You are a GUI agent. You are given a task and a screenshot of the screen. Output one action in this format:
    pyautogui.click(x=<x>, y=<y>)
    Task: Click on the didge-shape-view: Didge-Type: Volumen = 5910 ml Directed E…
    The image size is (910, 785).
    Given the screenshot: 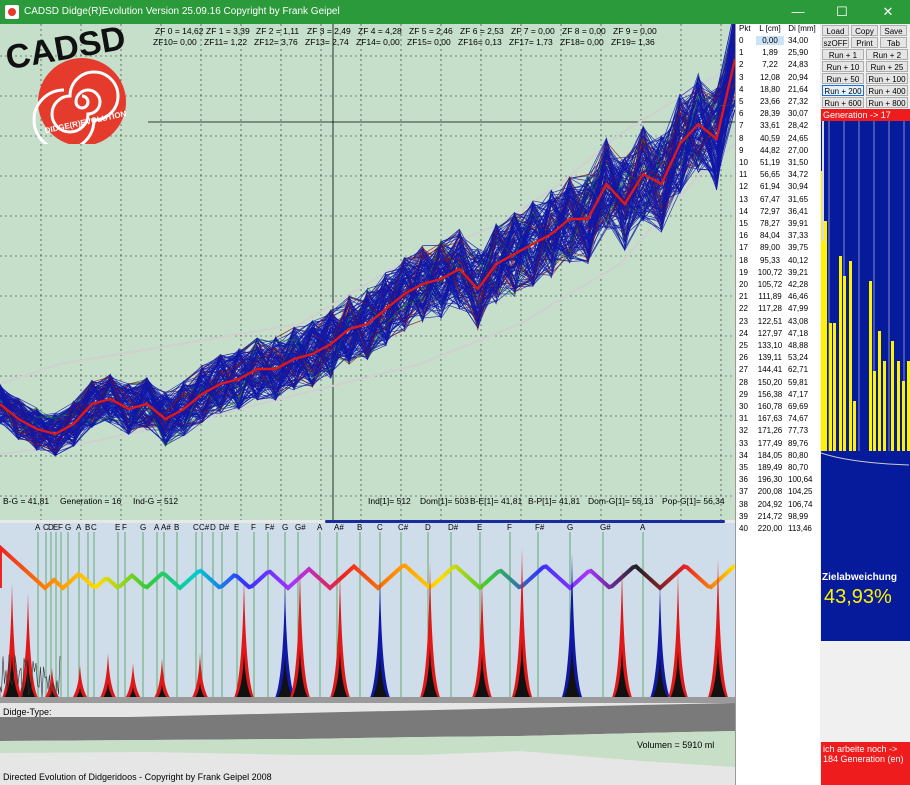 What is the action you would take?
    pyautogui.click(x=367, y=744)
    